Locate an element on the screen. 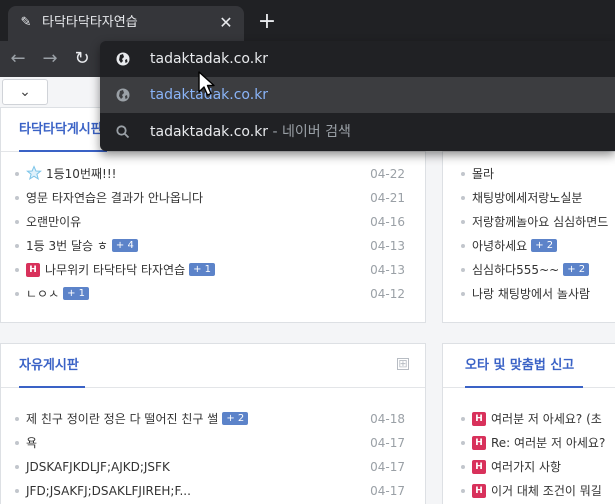 This screenshot has width=615, height=504. star-icon is located at coordinates (34, 173).